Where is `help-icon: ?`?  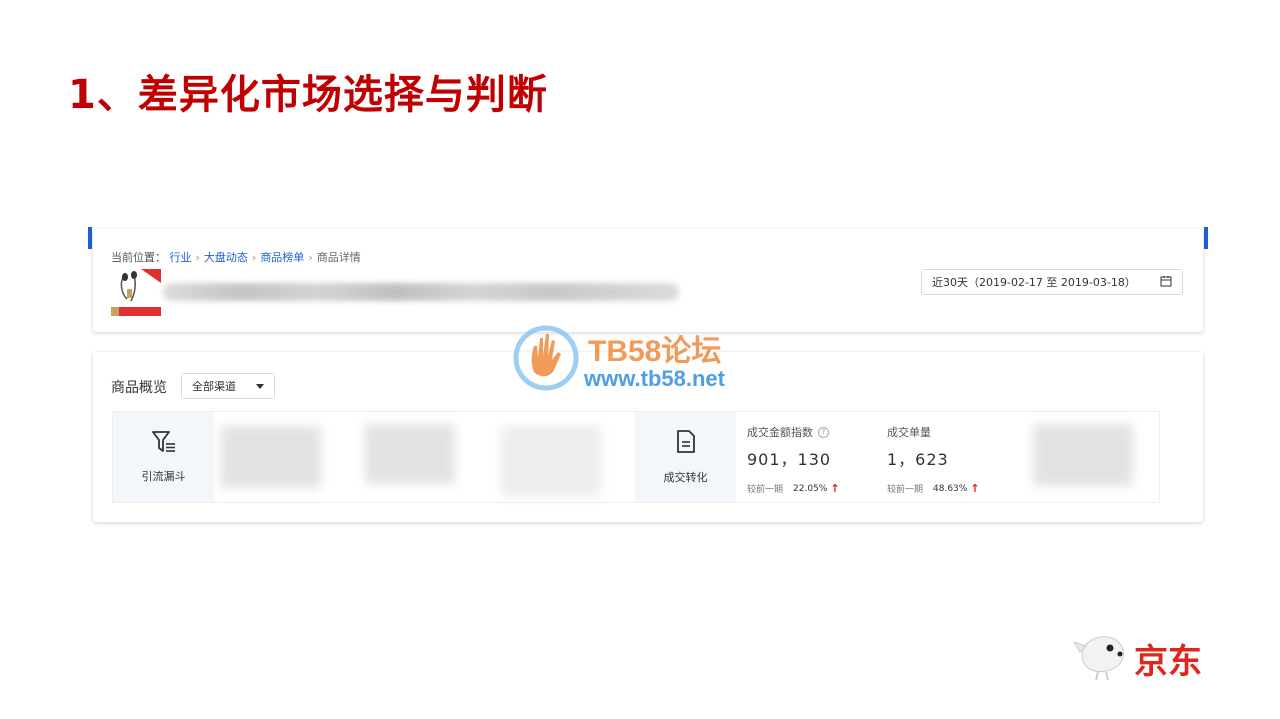
help-icon: ? is located at coordinates (823, 432).